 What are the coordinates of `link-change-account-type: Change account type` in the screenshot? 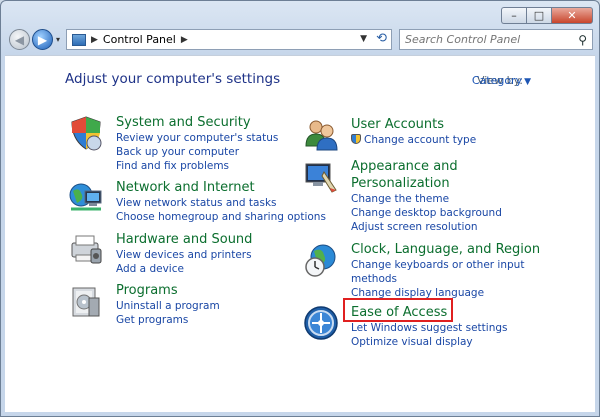 It's located at (413, 140).